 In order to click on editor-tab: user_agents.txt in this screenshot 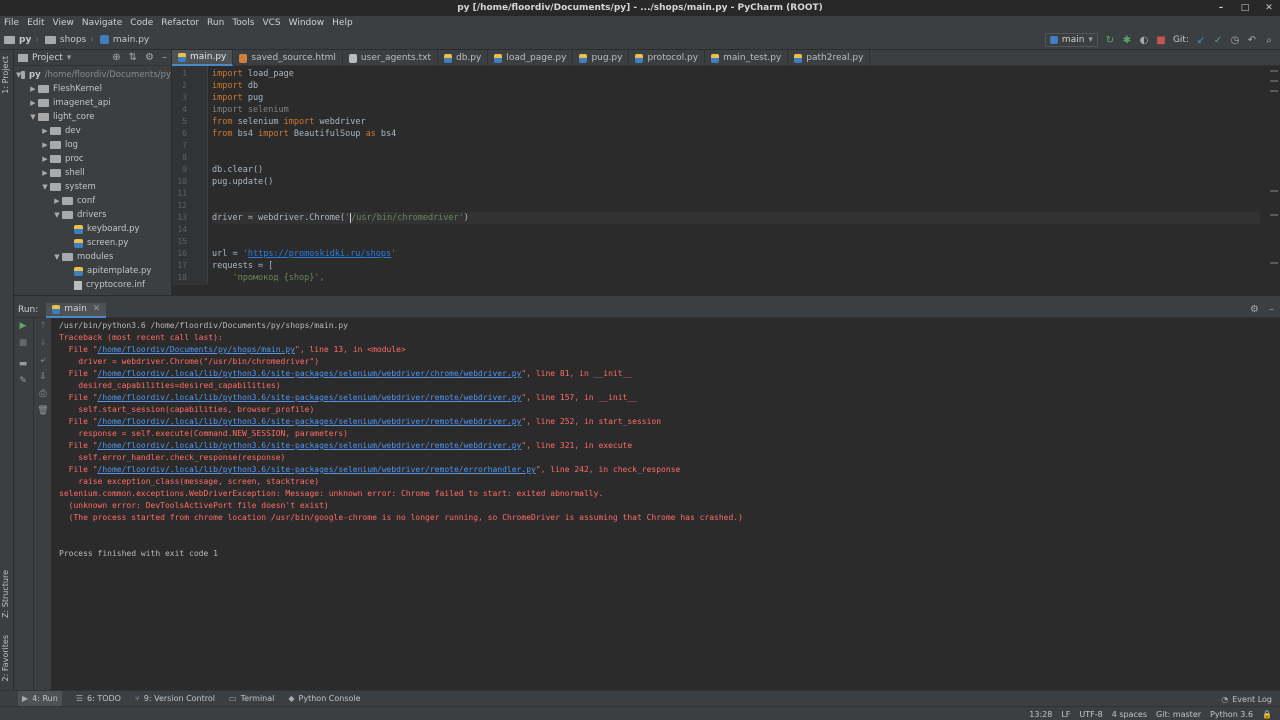, I will do `click(390, 58)`.